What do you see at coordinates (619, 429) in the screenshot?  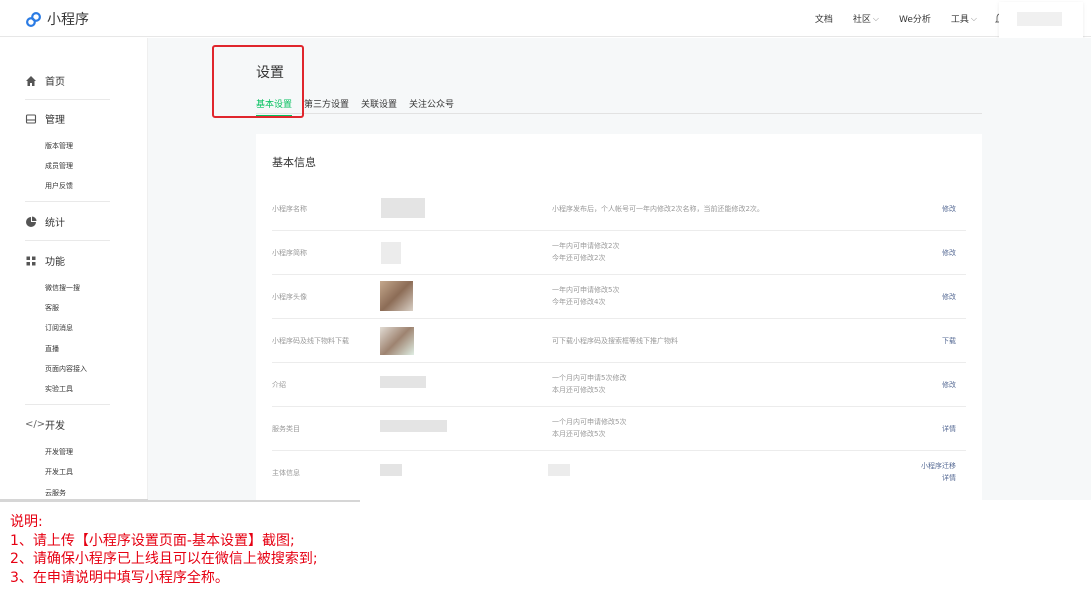 I see `info-row-category: 服务类目 一个月内可申请修改5次 本月还可修改5次 详情` at bounding box center [619, 429].